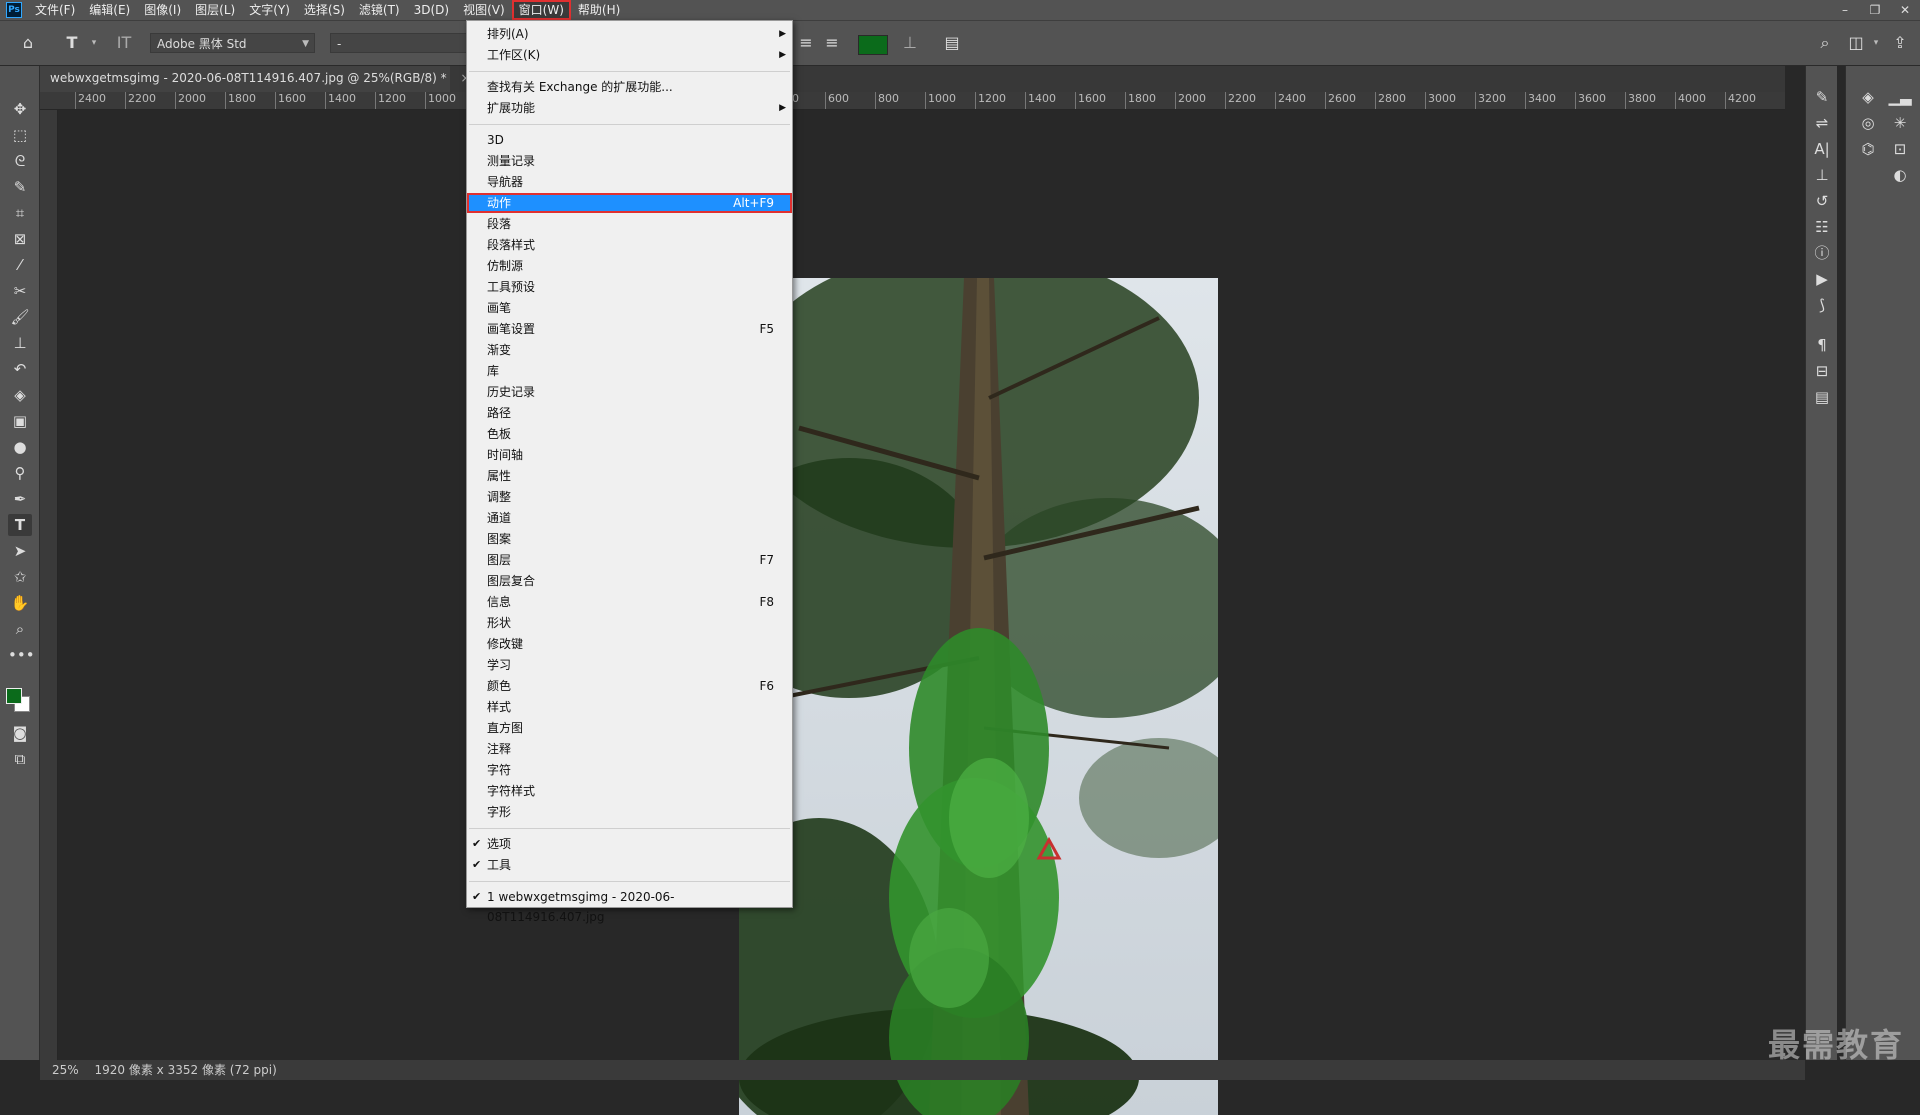 The height and width of the screenshot is (1115, 1920). I want to click on workspace-icon: ◫, so click(1856, 43).